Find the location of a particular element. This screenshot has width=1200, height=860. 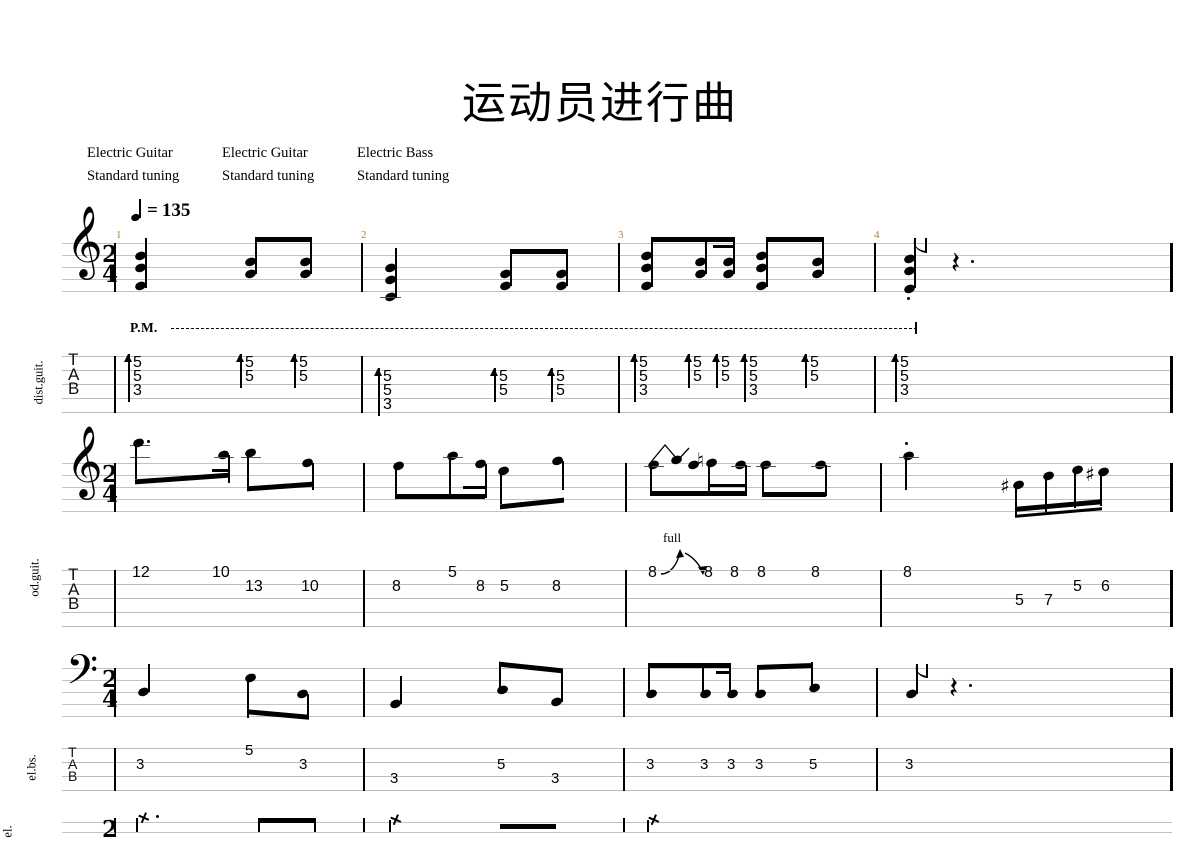

palm-mute-line is located at coordinates (544, 328).